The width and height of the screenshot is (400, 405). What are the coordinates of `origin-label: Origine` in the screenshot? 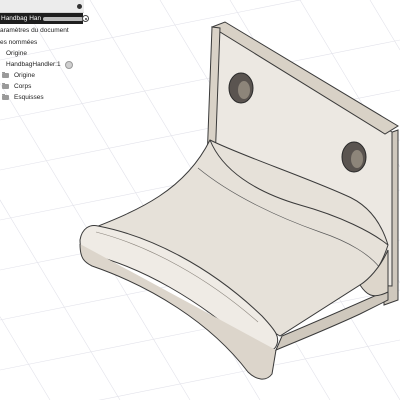 It's located at (24, 75).